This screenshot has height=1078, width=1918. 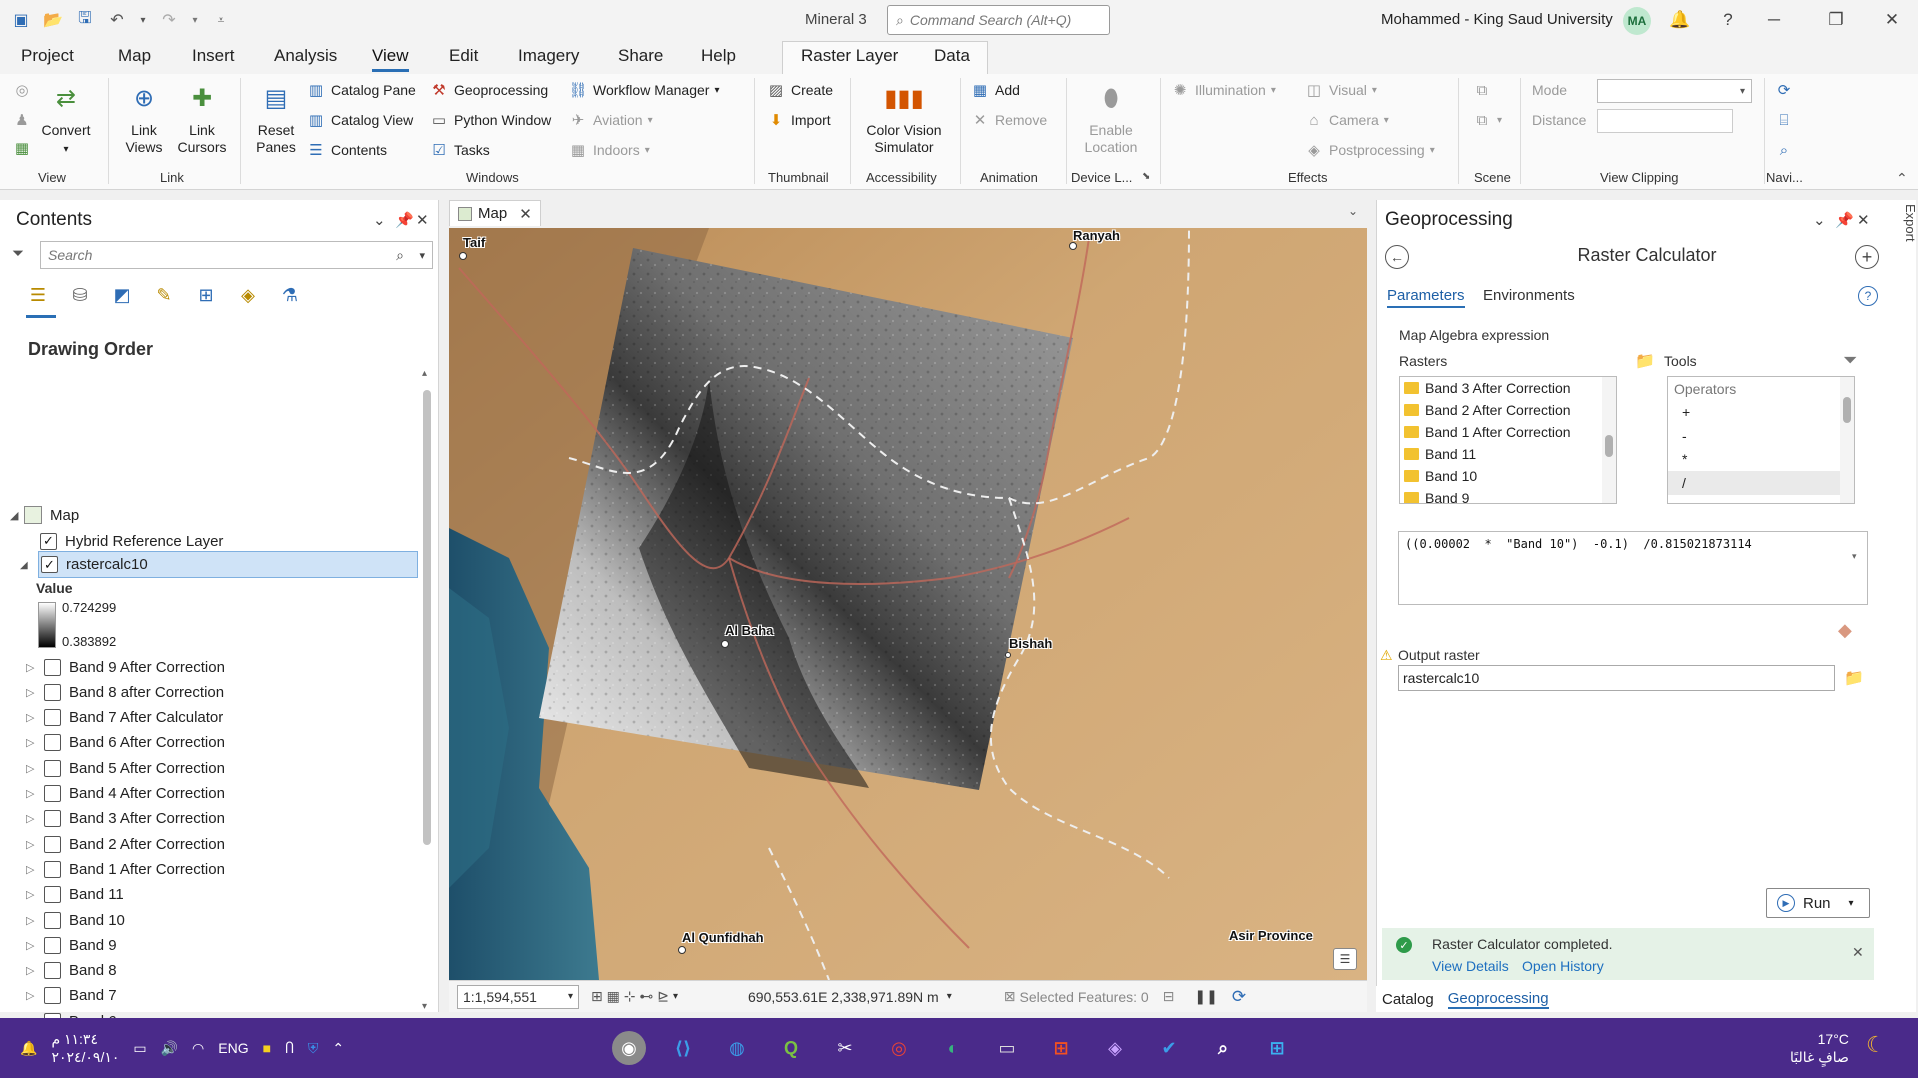 I want to click on scene-layers-icon: ⧉, so click(x=1482, y=90).